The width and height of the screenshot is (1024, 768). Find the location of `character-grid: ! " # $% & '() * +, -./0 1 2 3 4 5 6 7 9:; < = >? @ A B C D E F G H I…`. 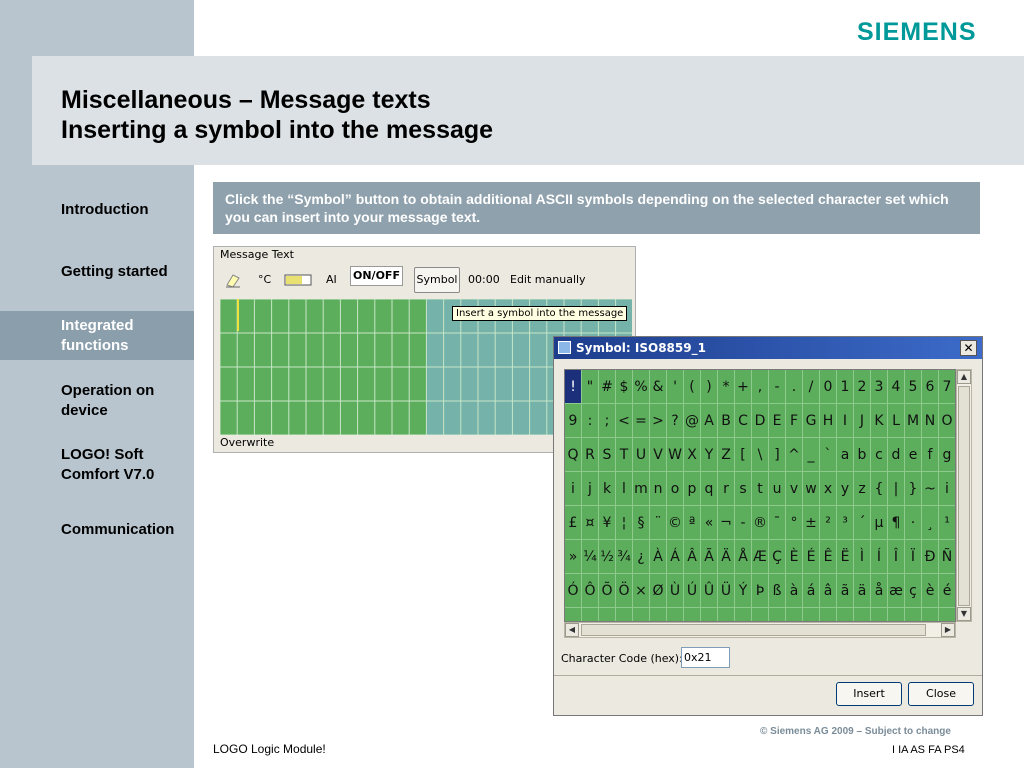

character-grid: ! " # $% & '() * +, -./0 1 2 3 4 5 6 7 9:; < = >? @ A B C D E F G H I… is located at coordinates (760, 495).